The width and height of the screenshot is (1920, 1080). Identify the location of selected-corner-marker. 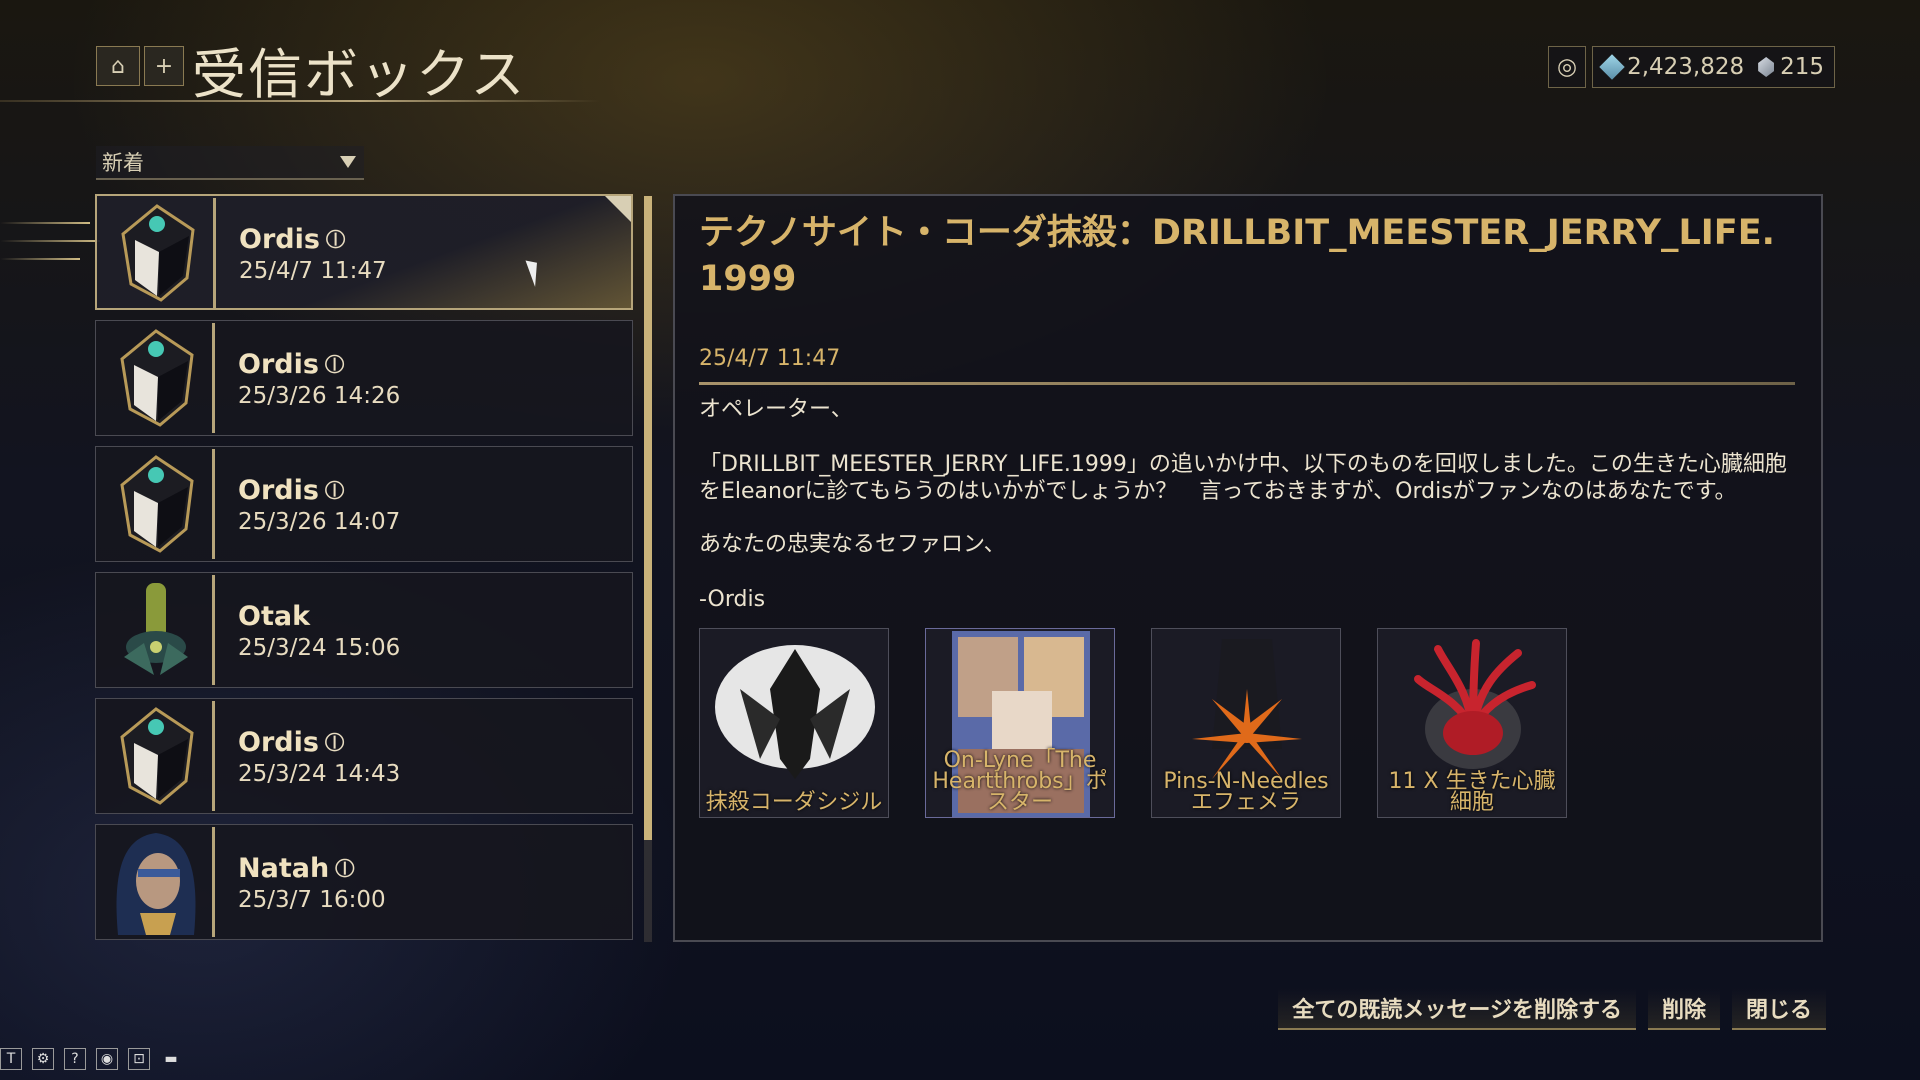
(618, 209).